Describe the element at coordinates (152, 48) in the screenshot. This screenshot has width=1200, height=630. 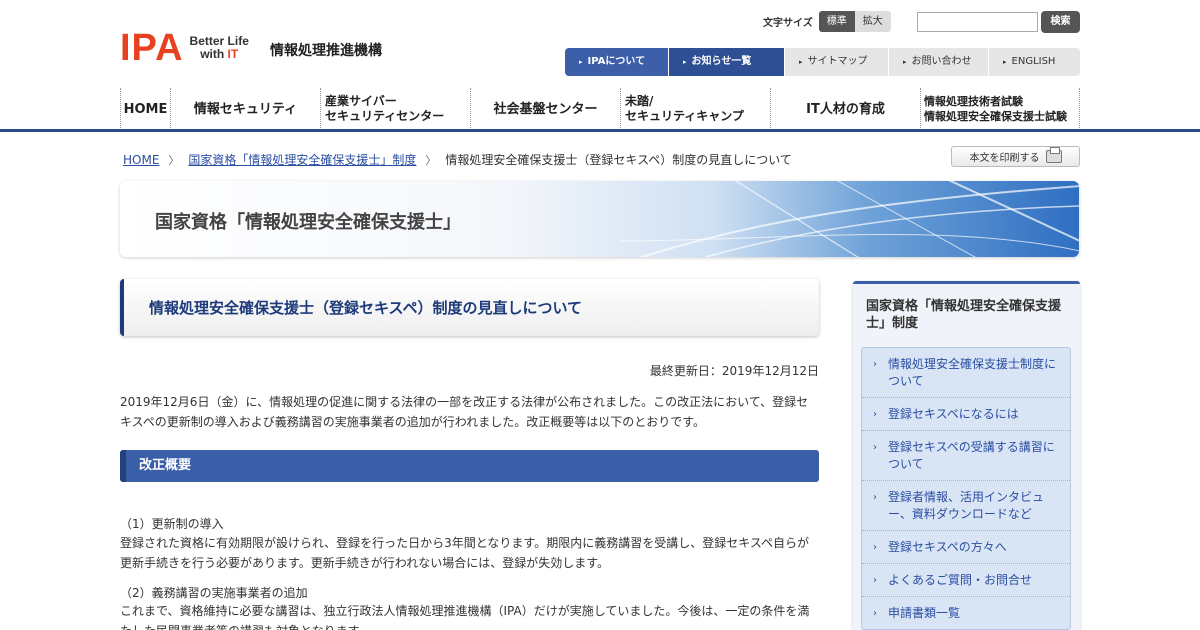
I see `logo-mark: IPA` at that location.